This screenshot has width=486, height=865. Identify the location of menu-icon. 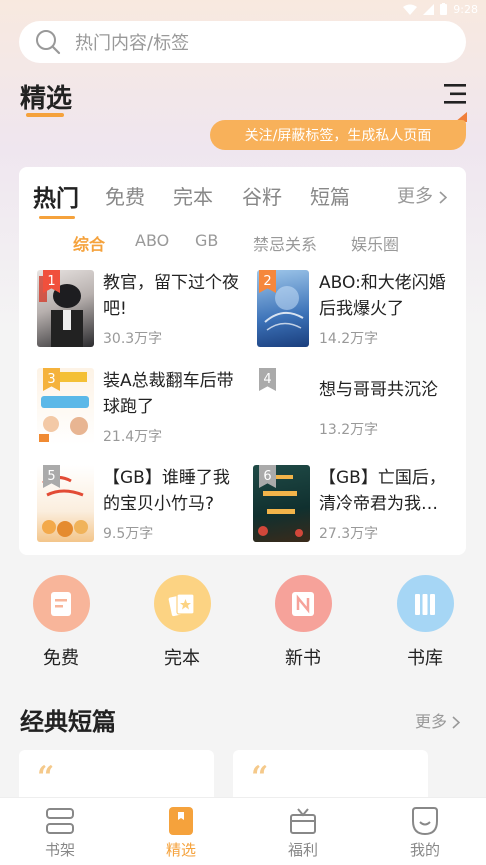
(455, 94).